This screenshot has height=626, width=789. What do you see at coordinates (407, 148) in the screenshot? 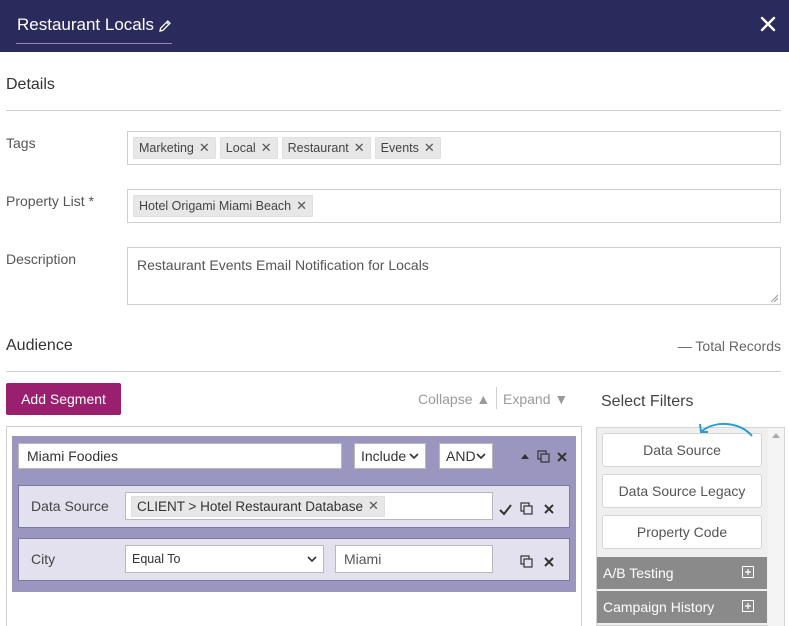
I see `tag-chip: Events ✕` at bounding box center [407, 148].